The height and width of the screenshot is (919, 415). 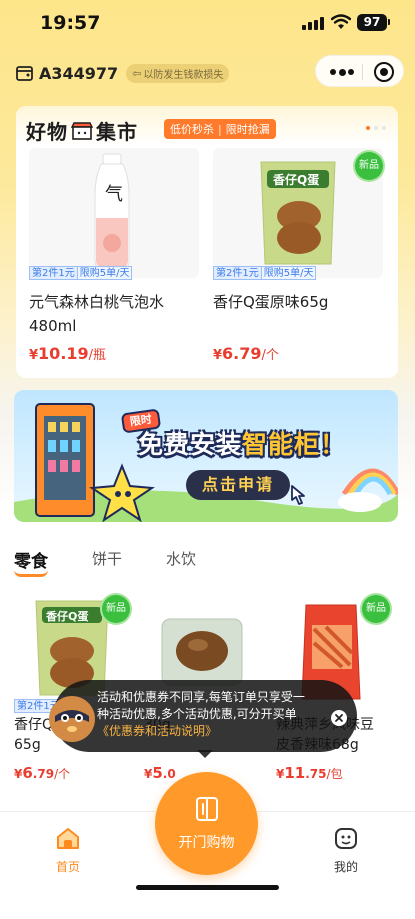 What do you see at coordinates (169, 774) in the screenshot?
I see `price-dec: .0` at bounding box center [169, 774].